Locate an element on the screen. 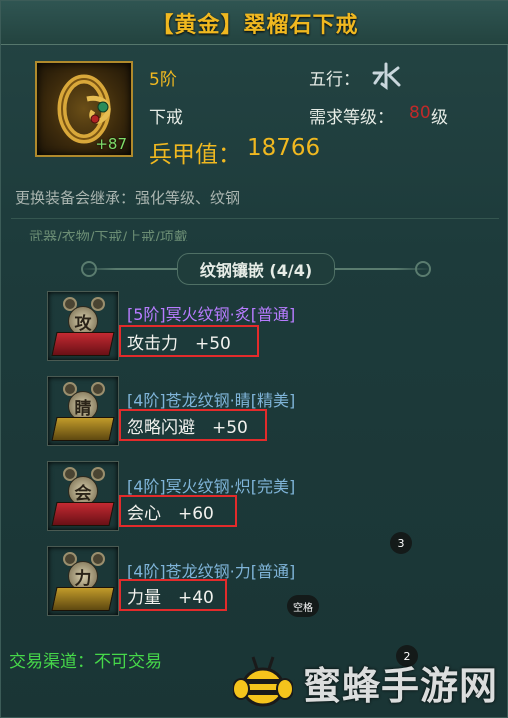 The width and height of the screenshot is (508, 718). watermark: 蜜蜂手游网 is located at coordinates (367, 681).